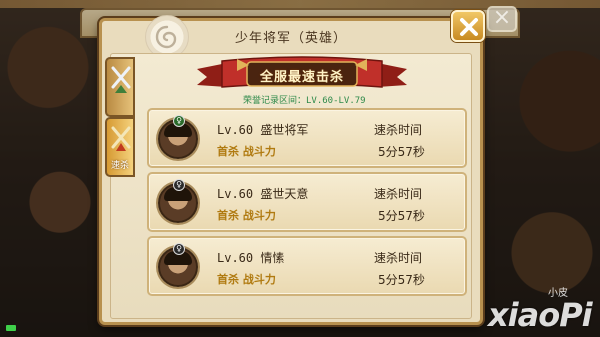  I want to click on close-button, so click(468, 26).